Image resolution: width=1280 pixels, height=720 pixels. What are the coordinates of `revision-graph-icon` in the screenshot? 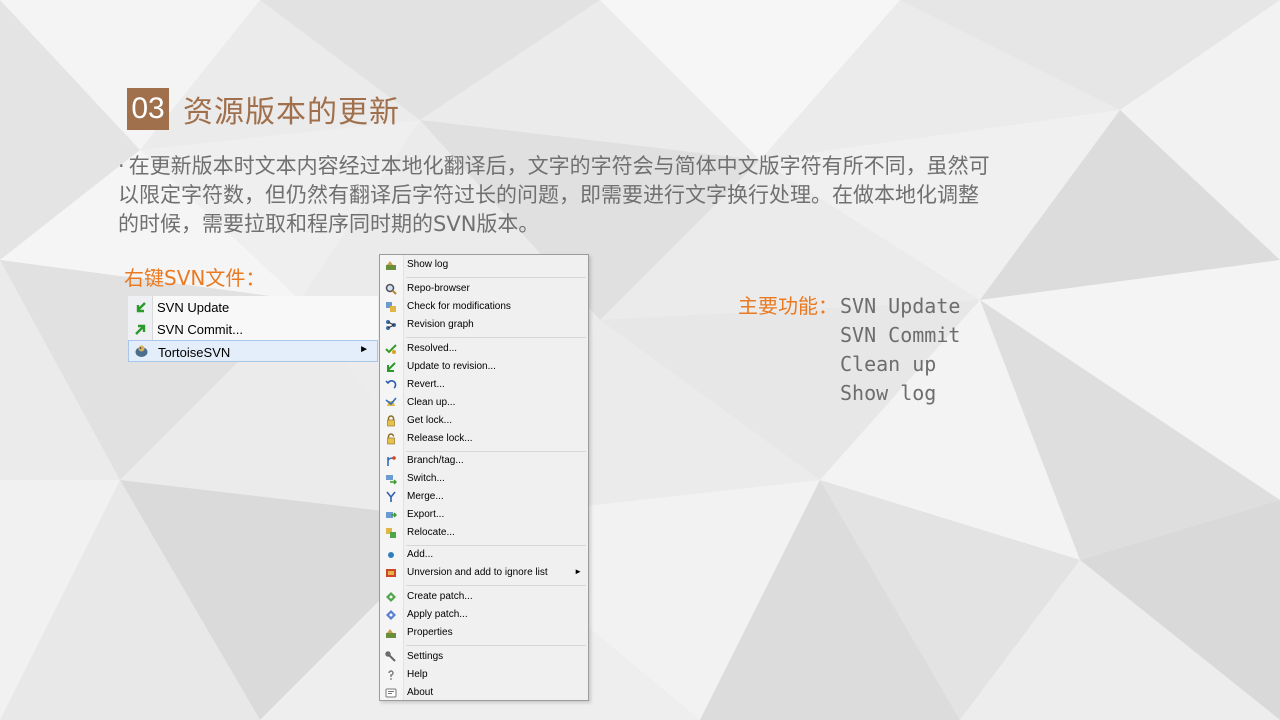 It's located at (390, 325).